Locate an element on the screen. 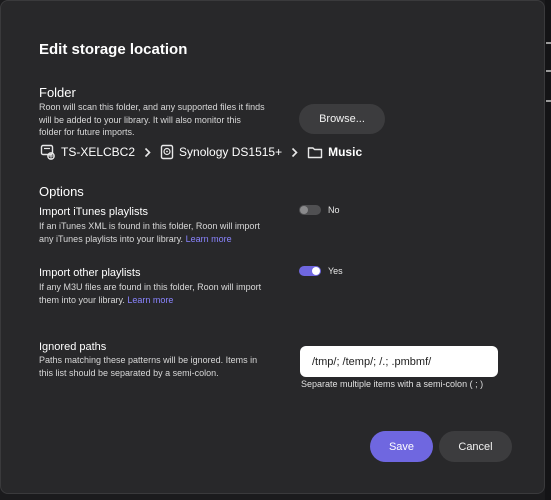 The width and height of the screenshot is (551, 500). other-playlists-toggle is located at coordinates (310, 271).